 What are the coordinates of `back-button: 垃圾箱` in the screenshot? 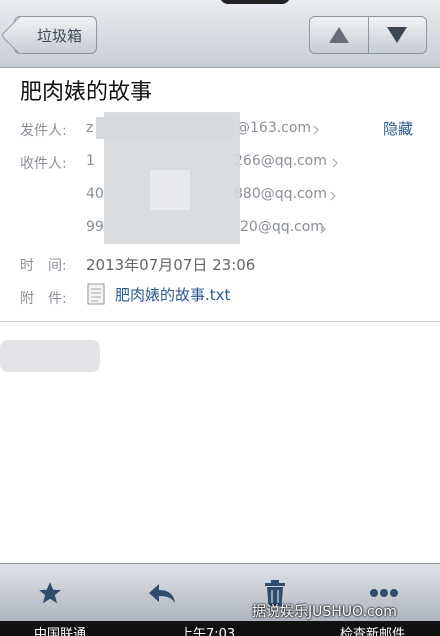 It's located at (56, 35).